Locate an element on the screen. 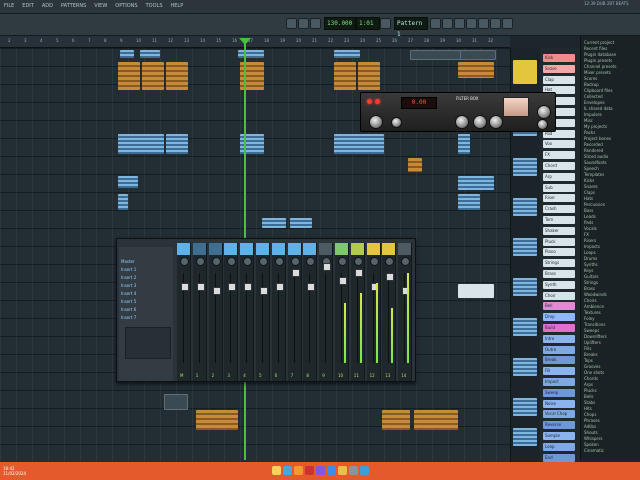  browser-item: Chops is located at coordinates (612, 414).